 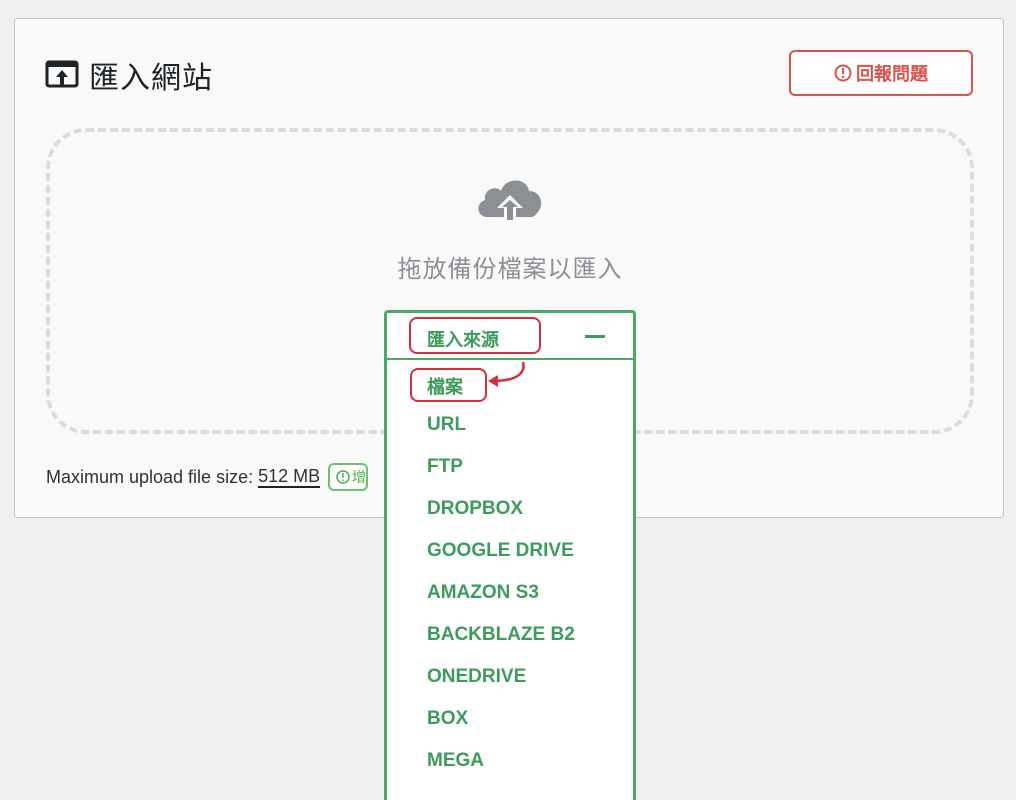 I want to click on import-source-toggle: 匯入來源, so click(x=510, y=336).